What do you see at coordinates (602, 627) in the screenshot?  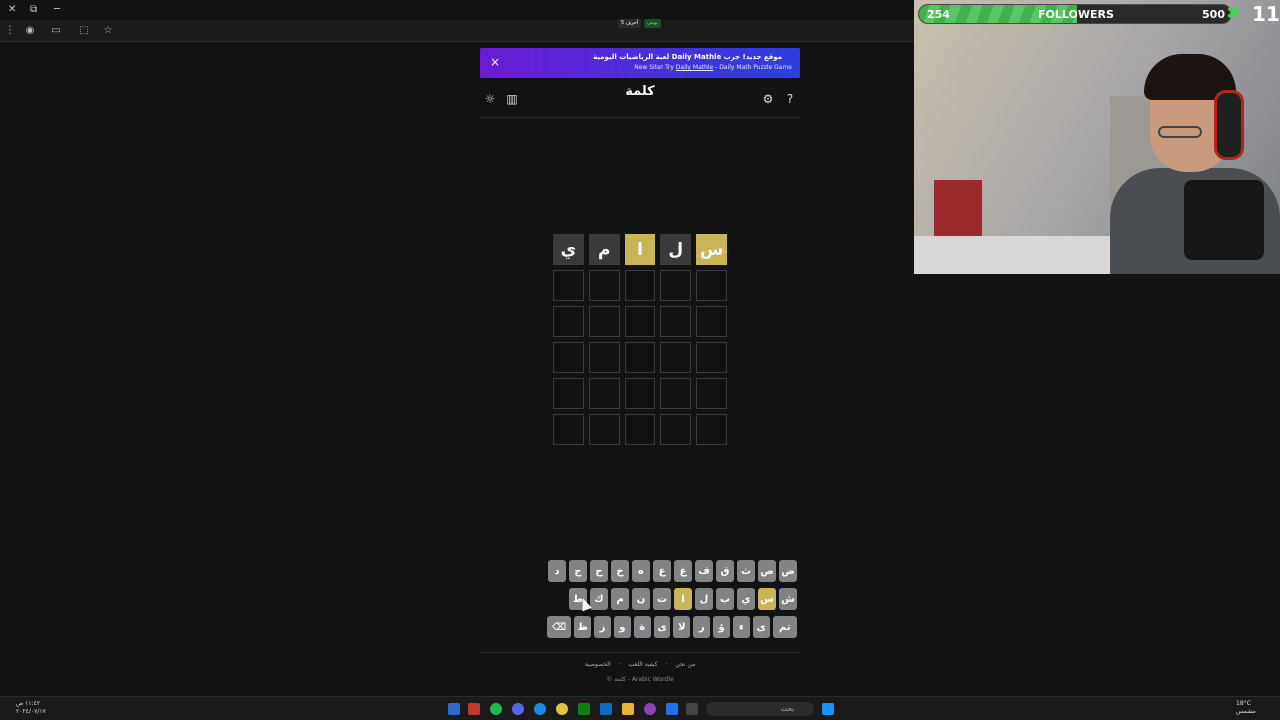 I see `keyboard-key: ز` at bounding box center [602, 627].